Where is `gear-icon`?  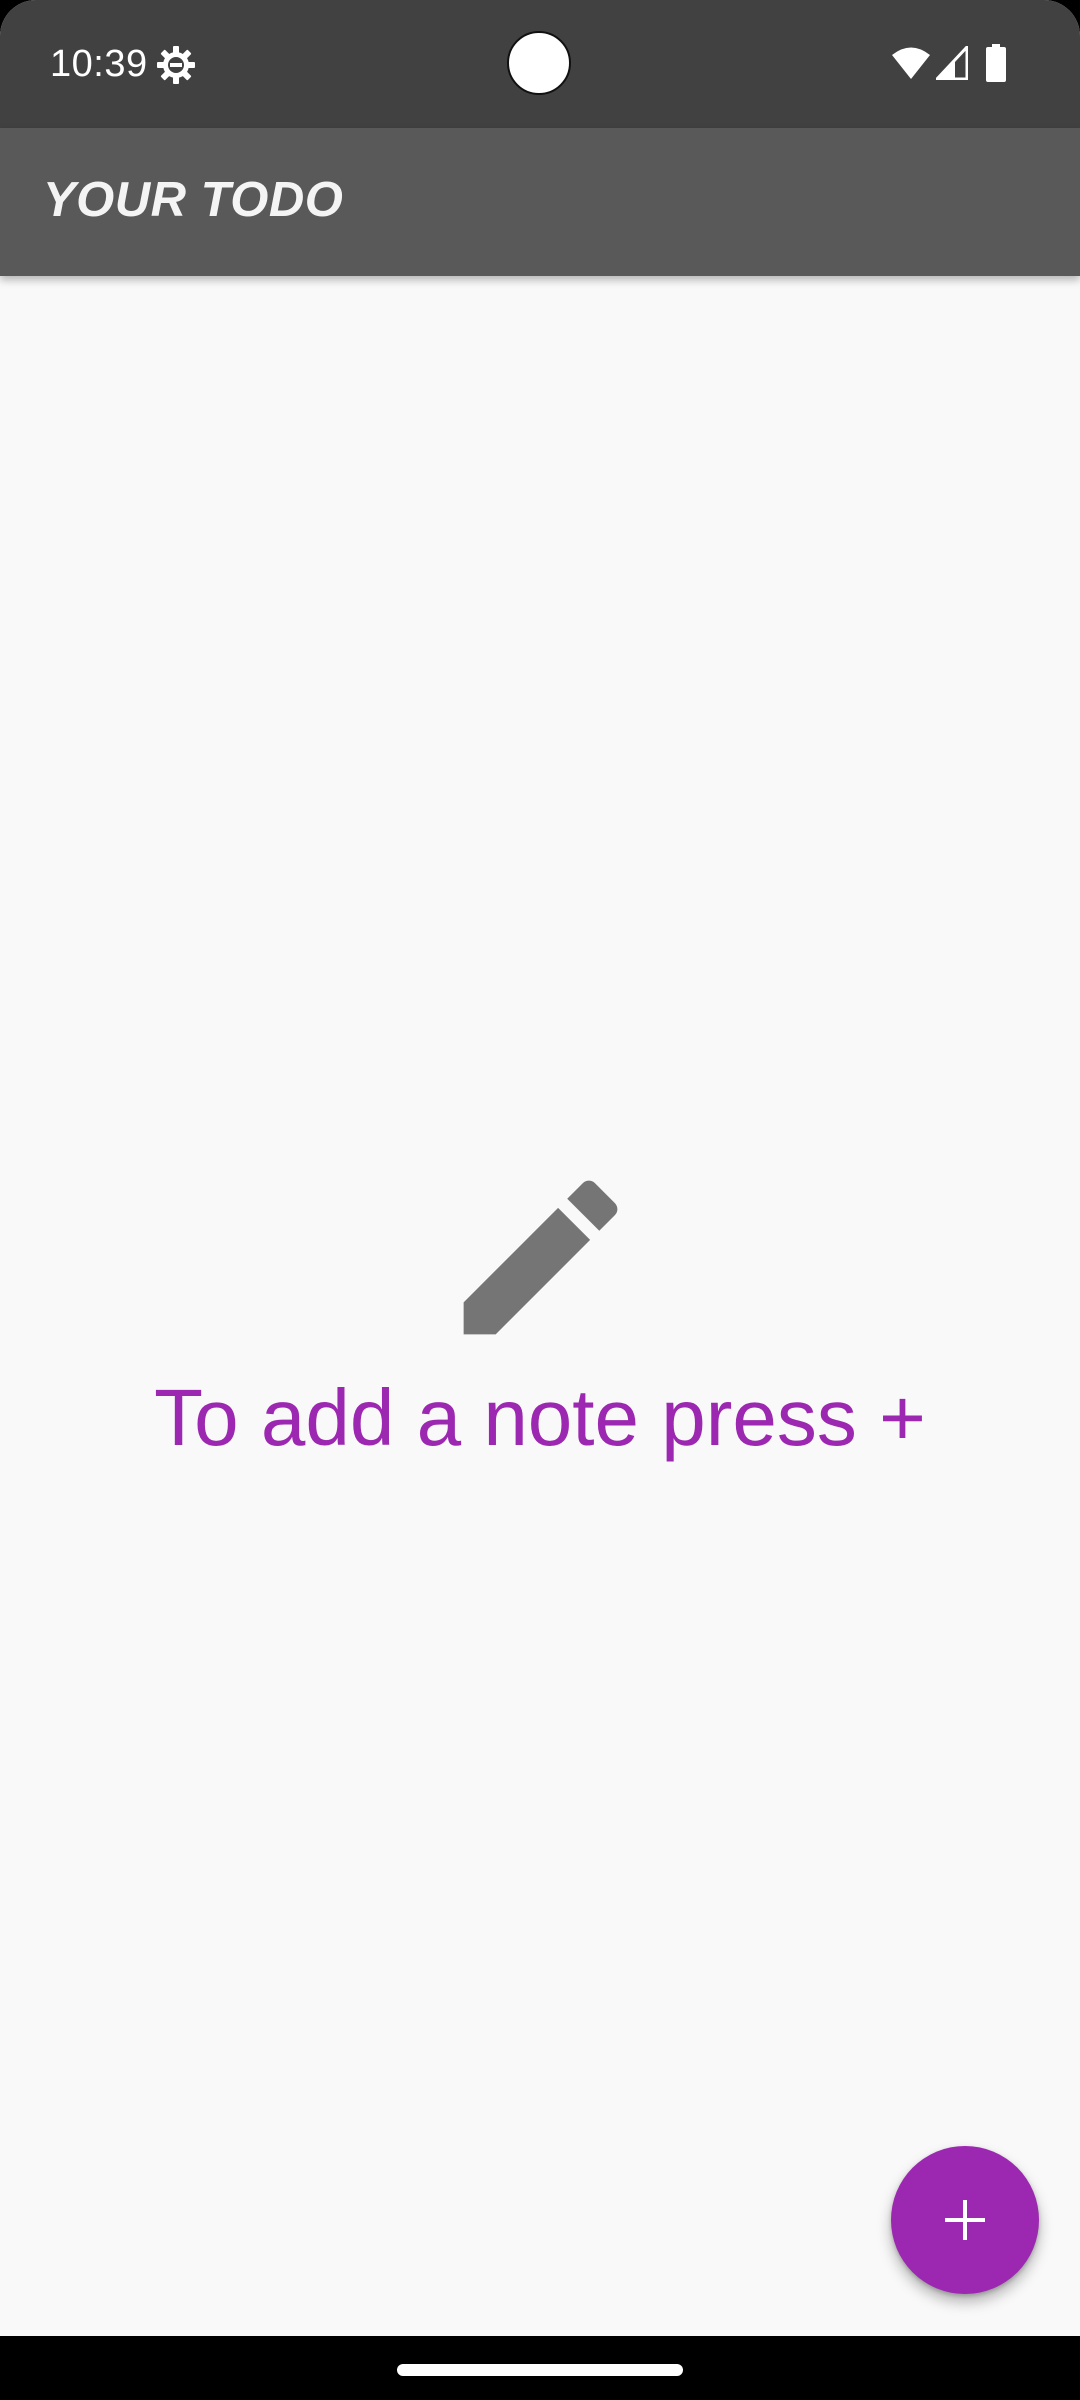 gear-icon is located at coordinates (176, 65).